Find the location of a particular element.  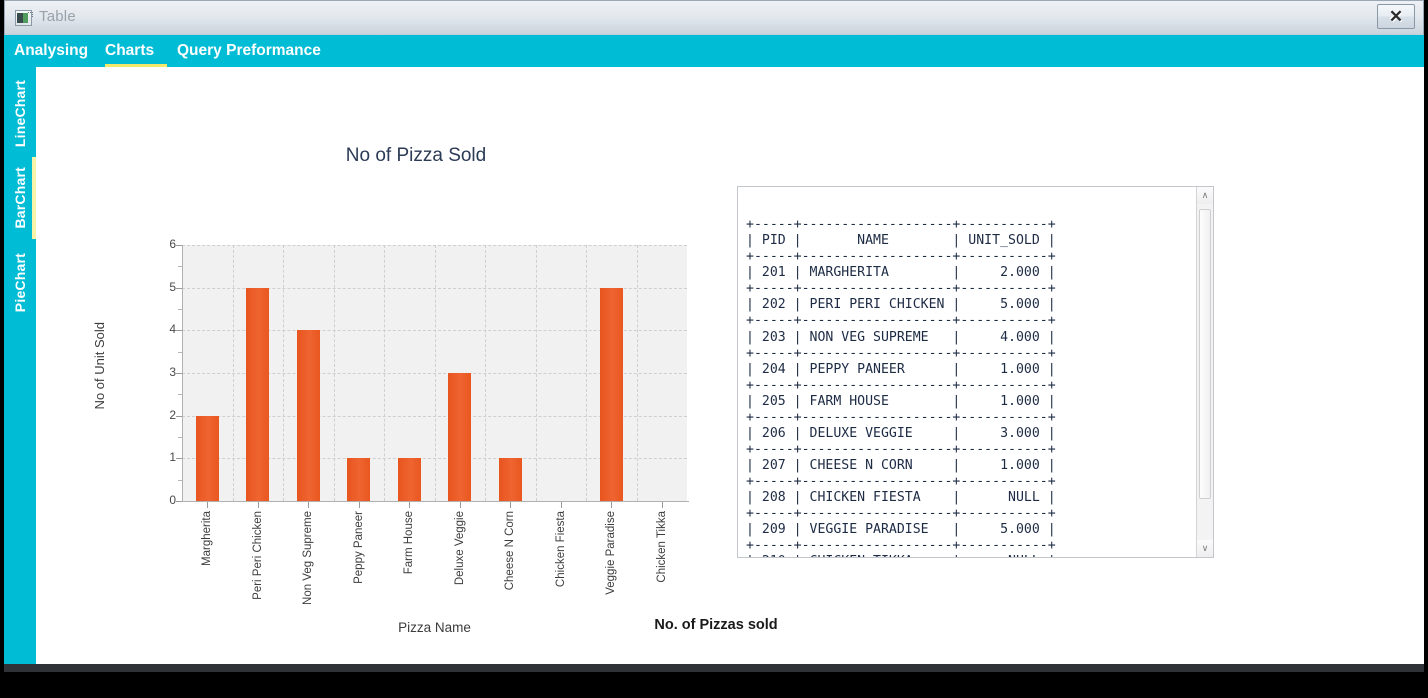

app-window-icon is located at coordinates (24, 18).